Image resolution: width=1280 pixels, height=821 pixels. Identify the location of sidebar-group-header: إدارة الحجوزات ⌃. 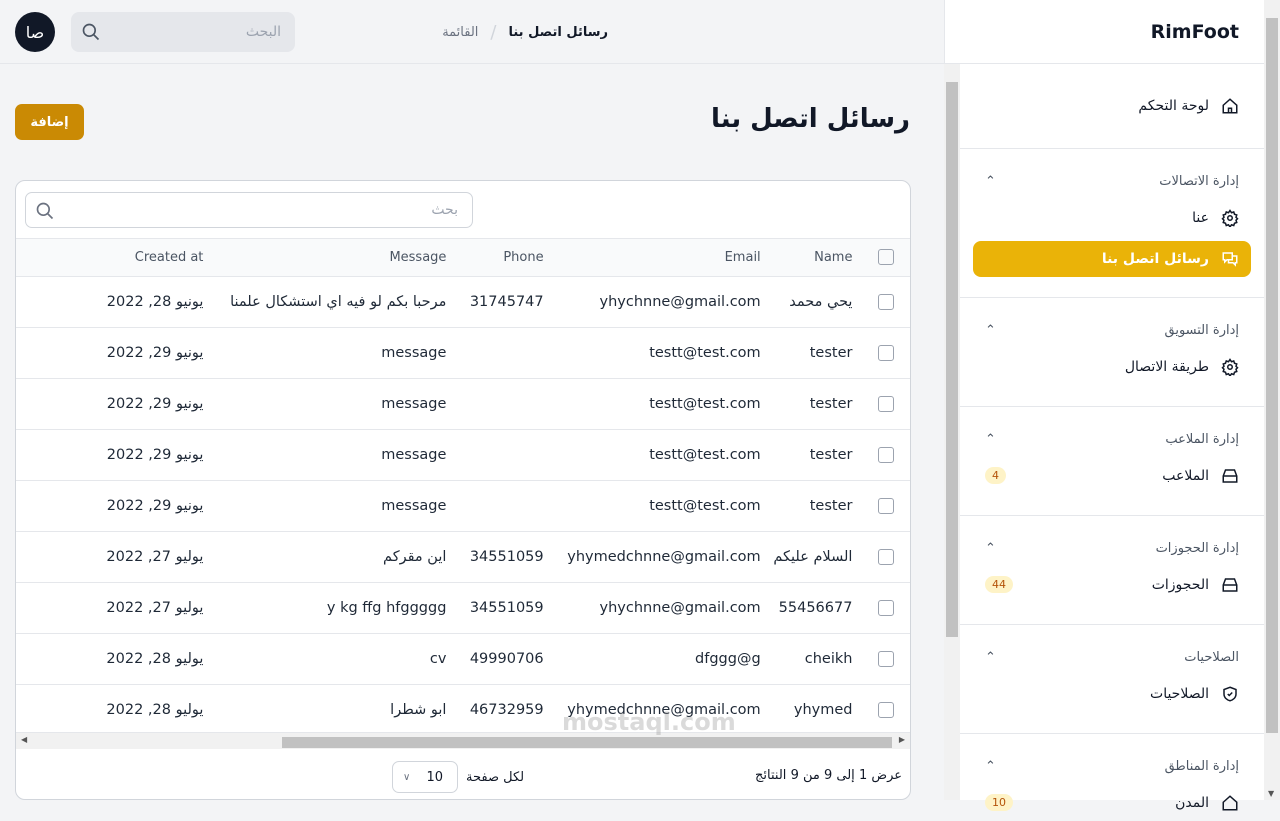
(1112, 548).